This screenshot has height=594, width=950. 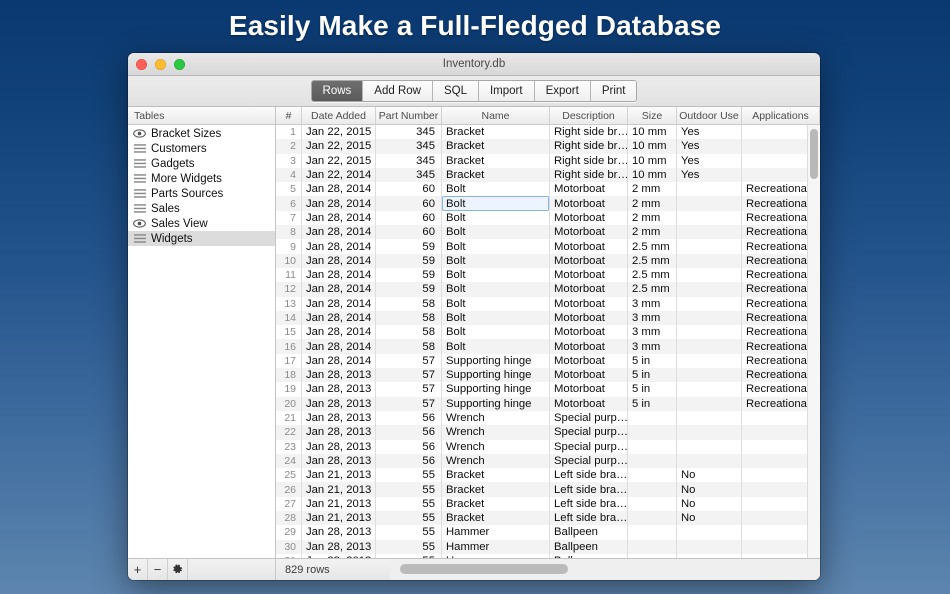 I want to click on toolbar-tab-sql: SQL, so click(x=455, y=91).